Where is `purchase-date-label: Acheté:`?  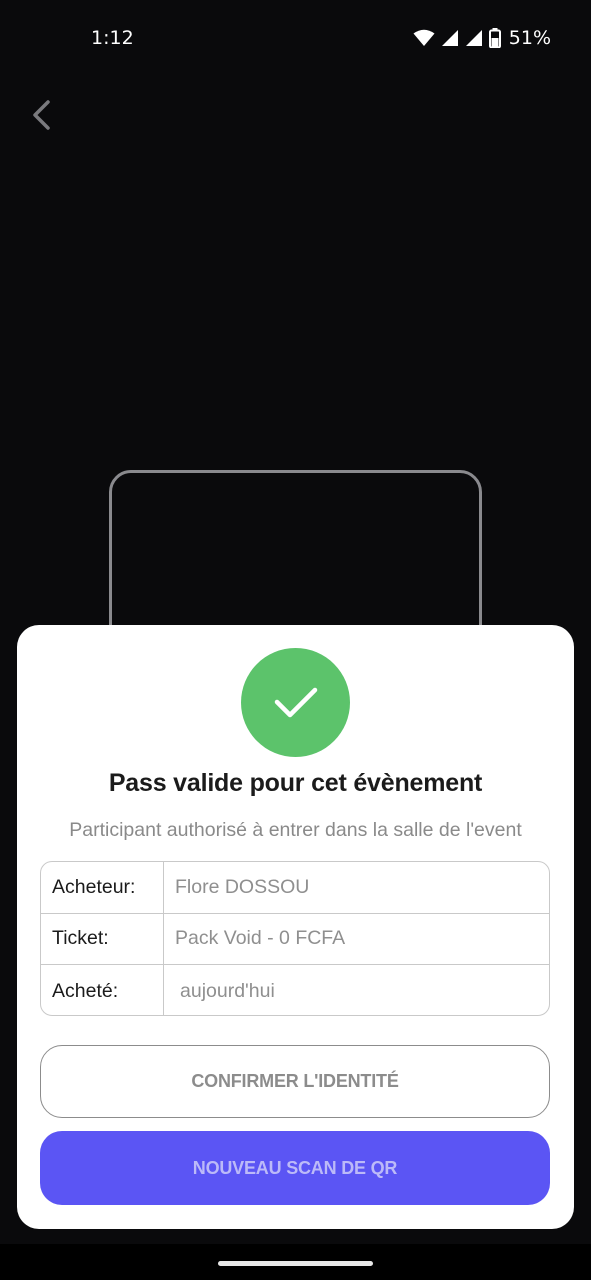
purchase-date-label: Acheté: is located at coordinates (102, 990).